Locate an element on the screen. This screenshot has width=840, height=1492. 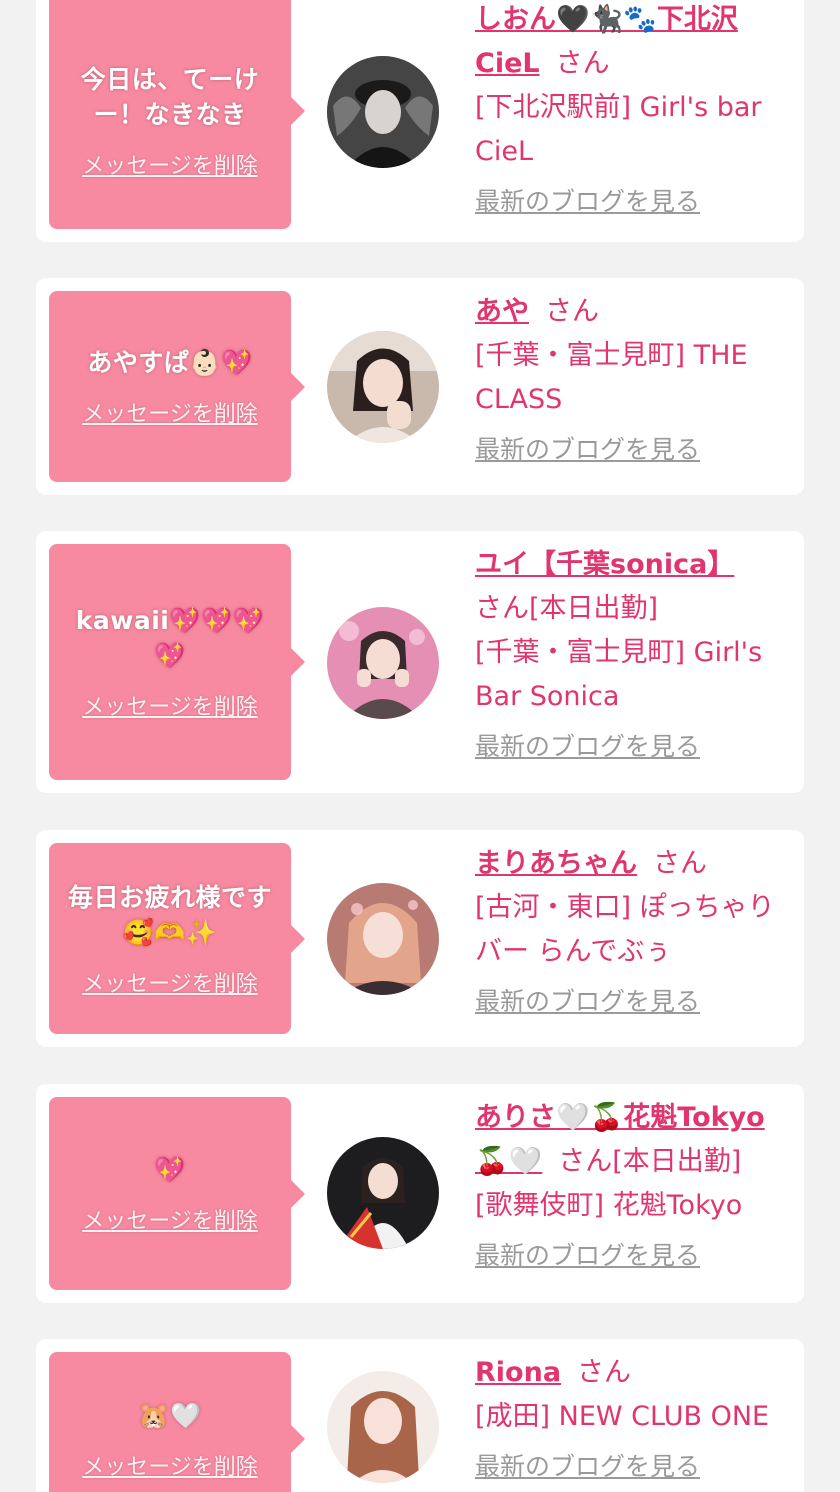
message-text: 💖 is located at coordinates (170, 1169).